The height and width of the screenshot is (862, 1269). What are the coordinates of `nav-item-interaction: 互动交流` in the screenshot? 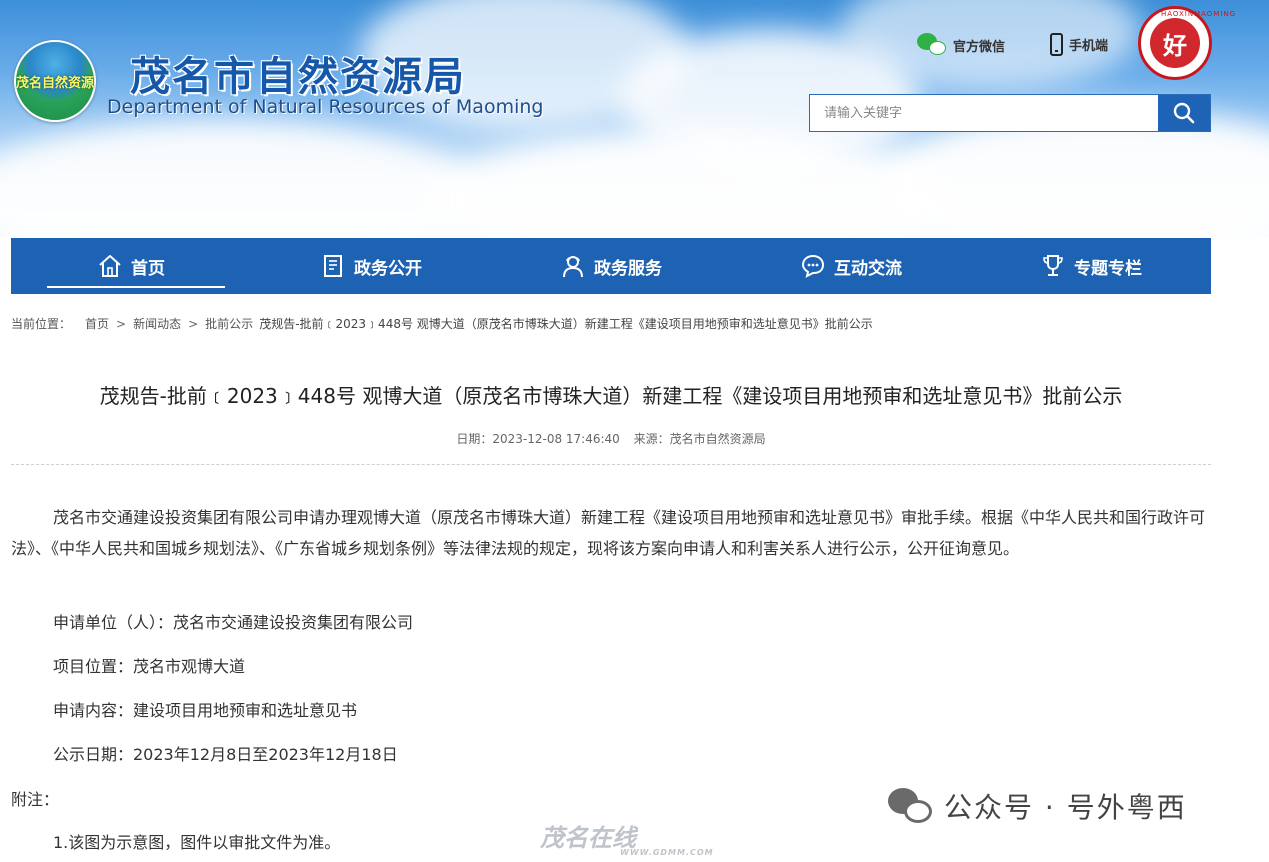 It's located at (851, 266).